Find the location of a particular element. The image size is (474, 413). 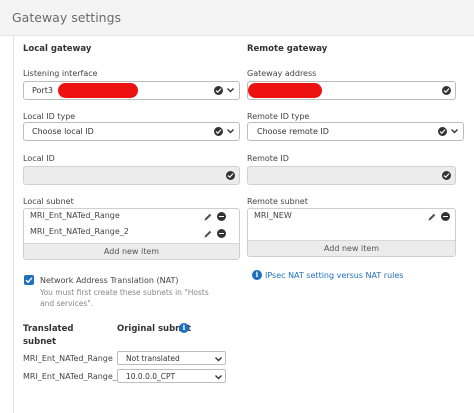

remote-id-input is located at coordinates (351, 175).